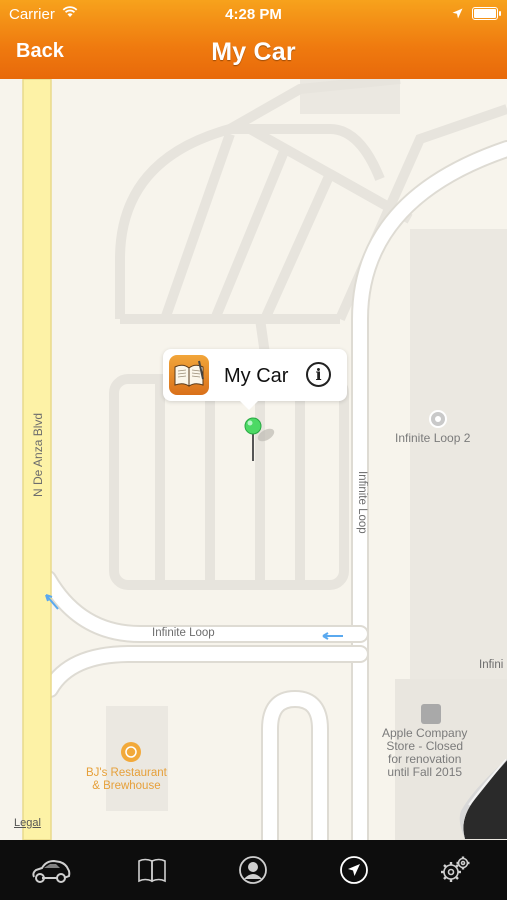 This screenshot has width=507, height=900. I want to click on tab-car, so click(50, 870).